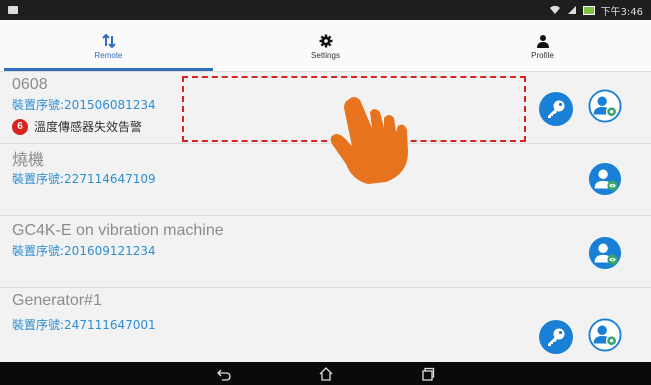 The image size is (651, 385). Describe the element at coordinates (84, 179) in the screenshot. I see `device-serial: 裝置序號:227114647109` at that location.